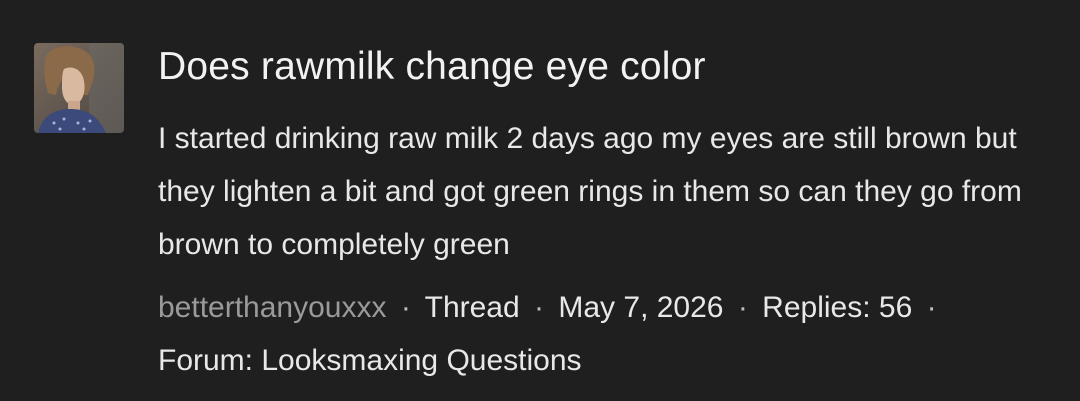  I want to click on user-avatar, so click(79, 88).